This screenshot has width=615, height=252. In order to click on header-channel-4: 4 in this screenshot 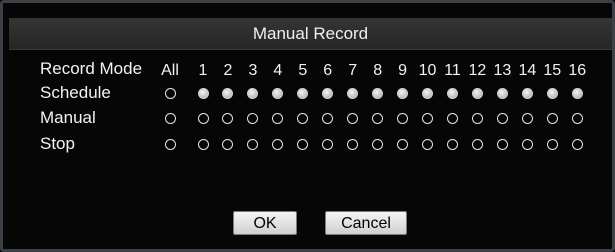, I will do `click(278, 70)`.